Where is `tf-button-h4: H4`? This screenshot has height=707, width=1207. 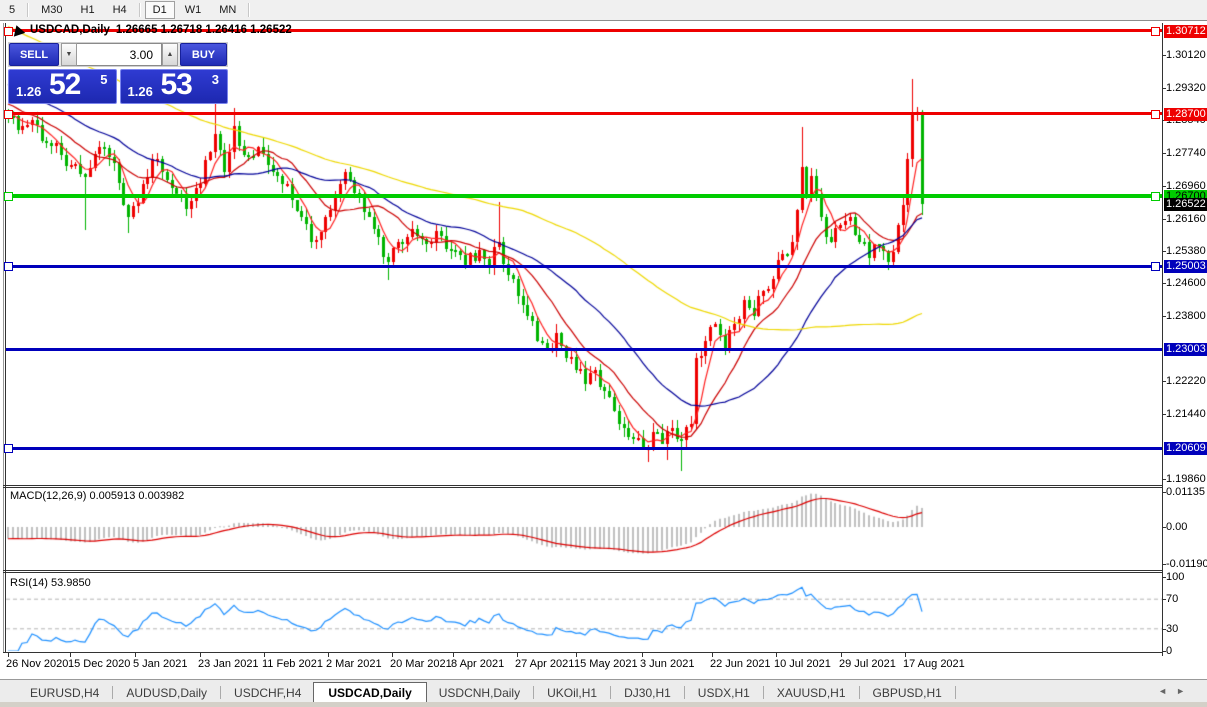
tf-button-h4: H4 is located at coordinates (120, 10).